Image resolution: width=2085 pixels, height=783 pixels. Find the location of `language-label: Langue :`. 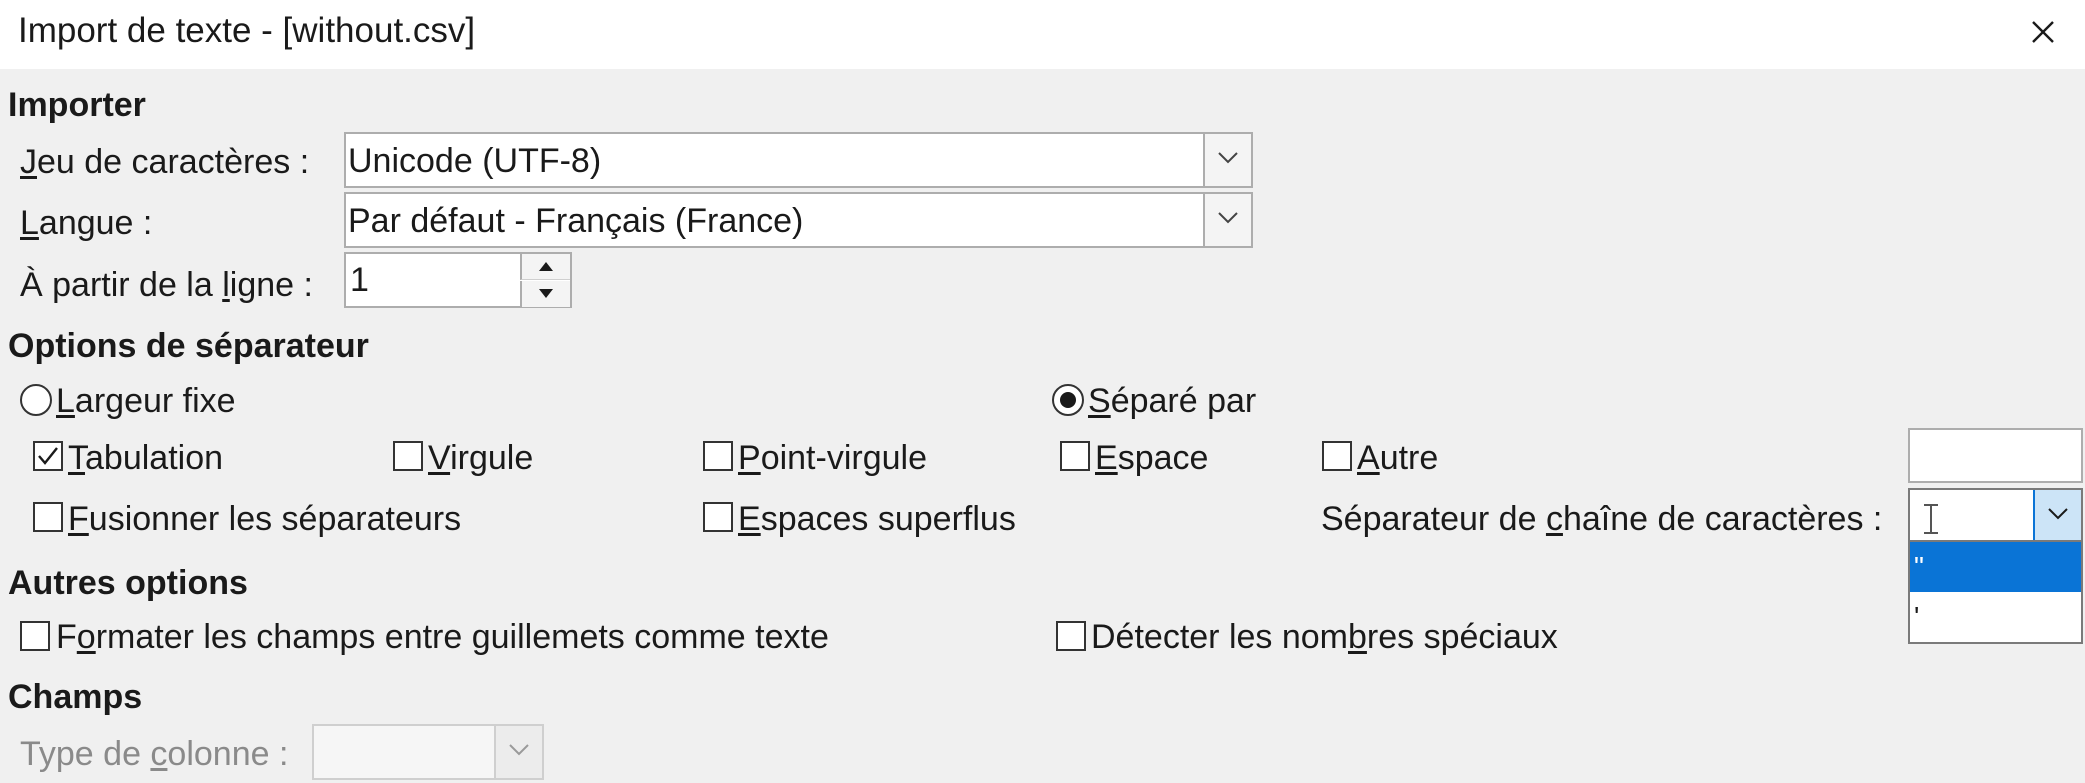

language-label: Langue : is located at coordinates (86, 223).